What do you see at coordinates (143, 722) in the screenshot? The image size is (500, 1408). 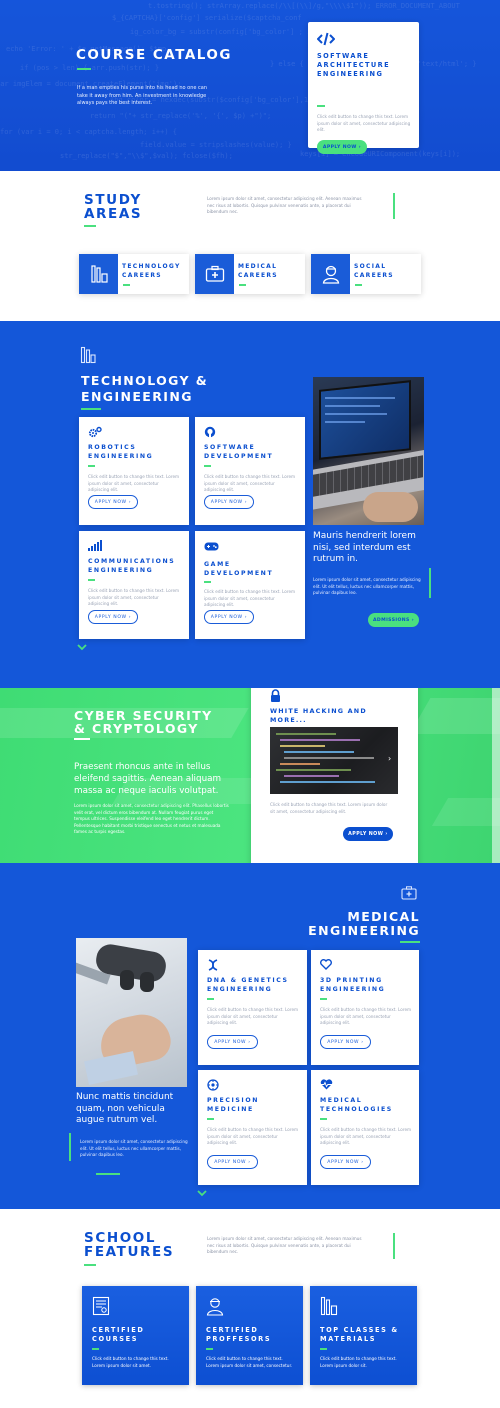 I see `cyber-title: CYBER SECURITY & CRYPTOLOGY` at bounding box center [143, 722].